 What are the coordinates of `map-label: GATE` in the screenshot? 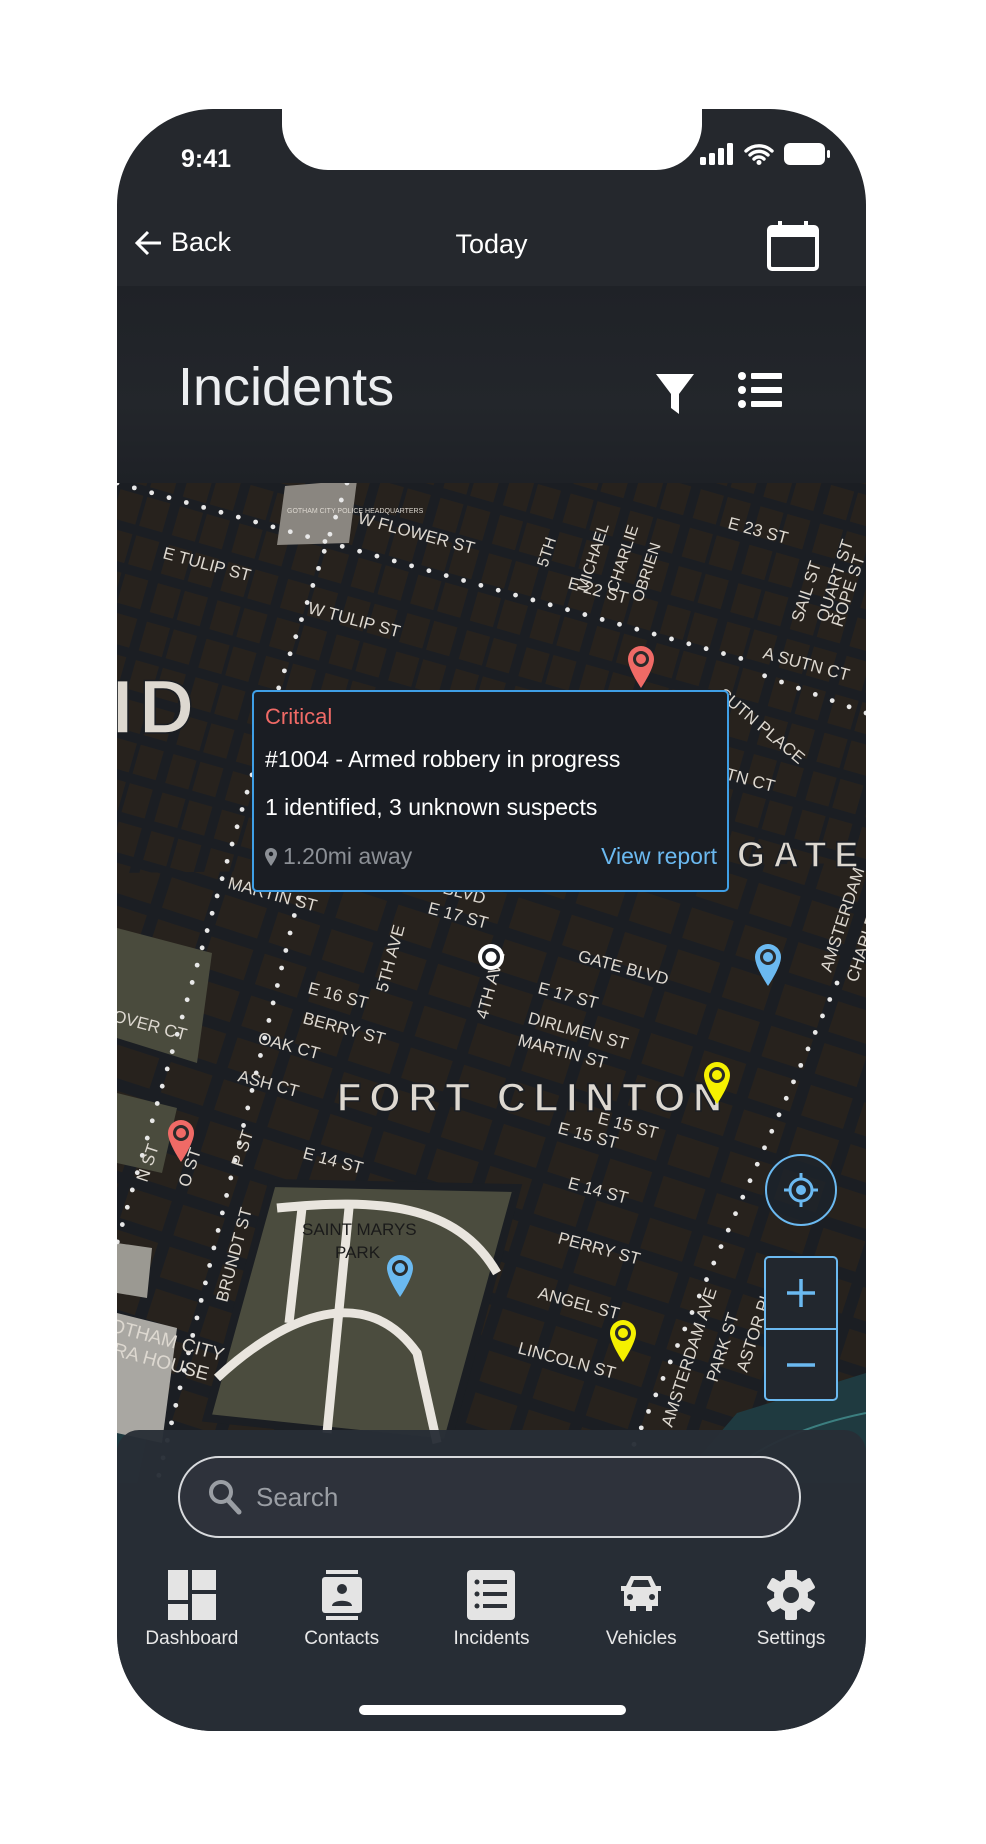 It's located at (801, 854).